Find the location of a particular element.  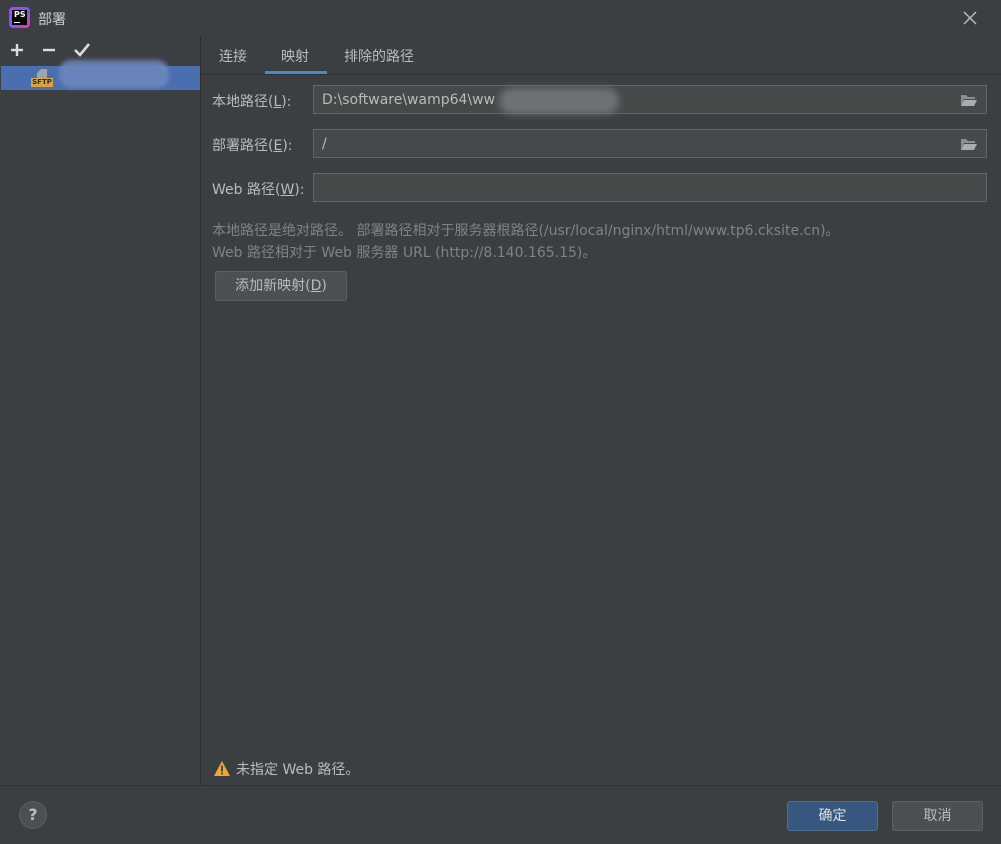

add-new-mapping-button: 添加新映射(D) is located at coordinates (281, 286).